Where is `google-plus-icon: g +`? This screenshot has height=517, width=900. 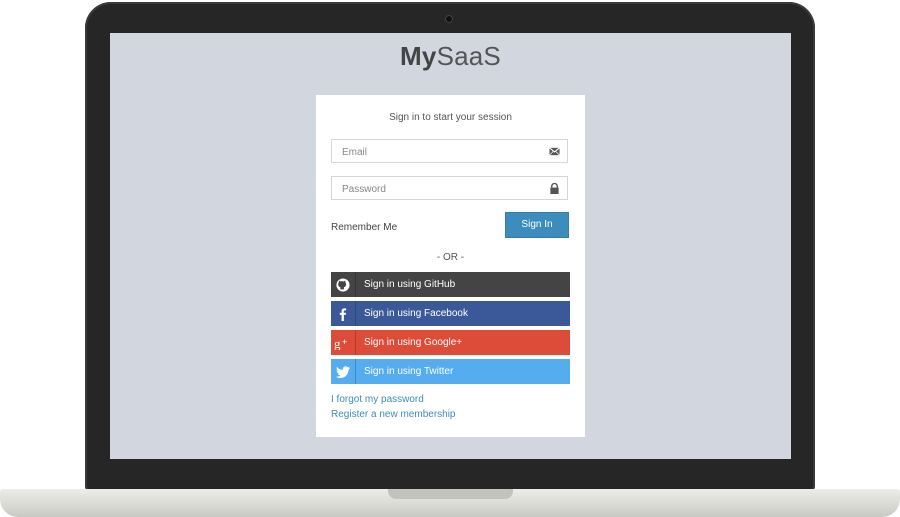 google-plus-icon: g + is located at coordinates (340, 343).